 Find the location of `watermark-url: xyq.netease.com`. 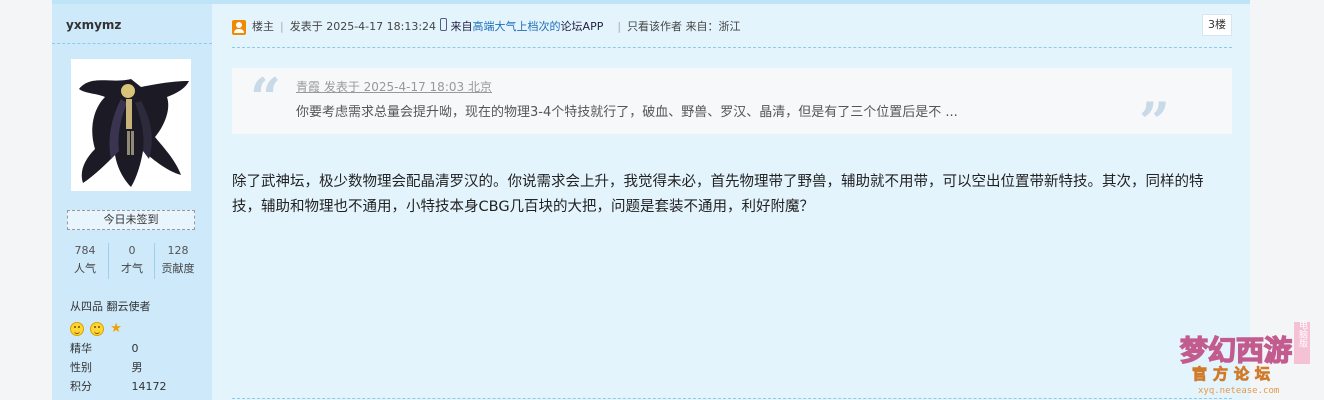

watermark-url: xyq.netease.com is located at coordinates (1238, 391).